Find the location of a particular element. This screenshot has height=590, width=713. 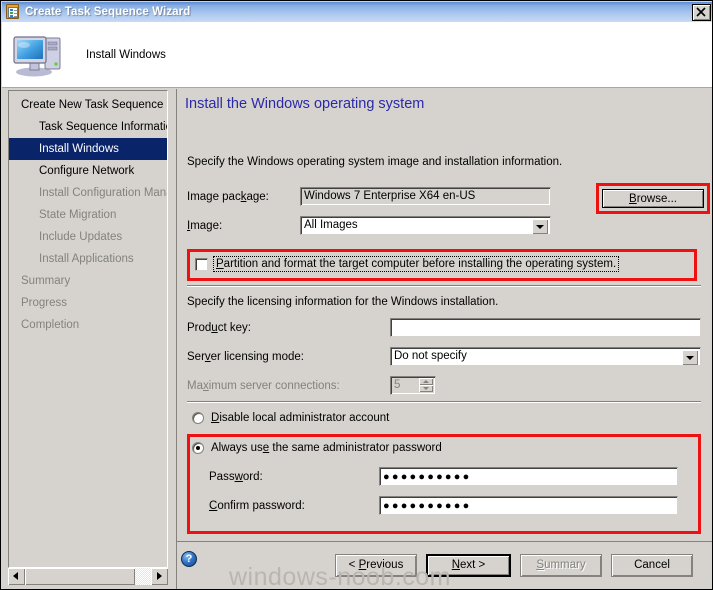

sidebar-item-install-applications: Install Applications is located at coordinates (88, 259).